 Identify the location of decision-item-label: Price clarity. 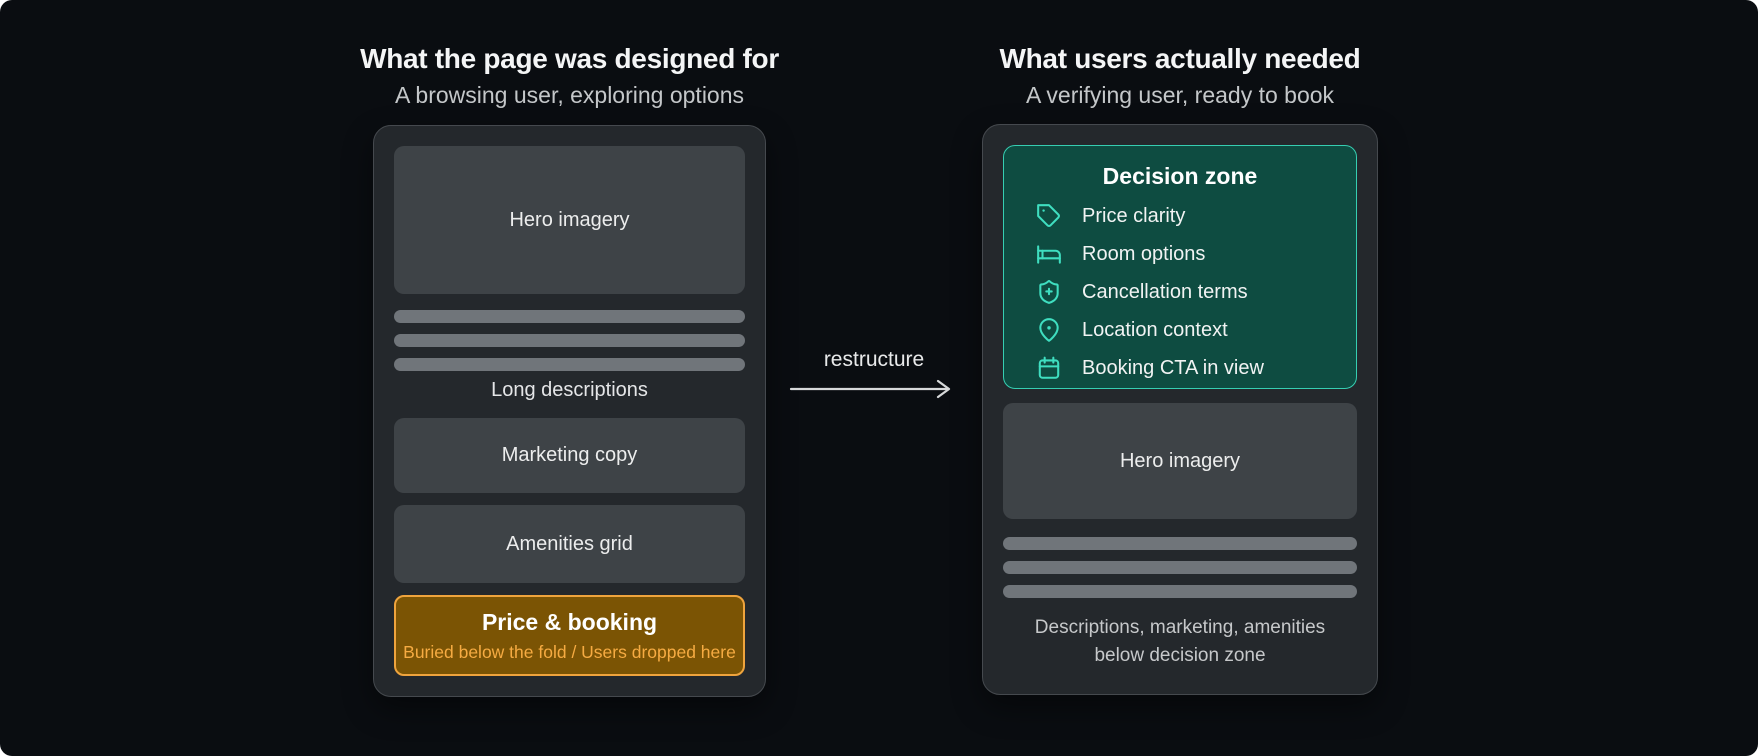
(1134, 215).